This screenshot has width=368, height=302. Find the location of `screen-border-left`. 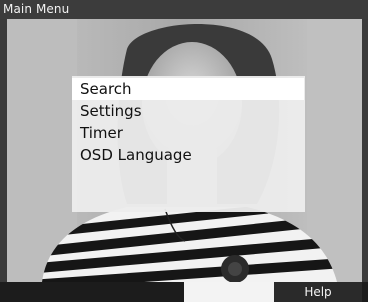

screen-border-left is located at coordinates (3, 160).